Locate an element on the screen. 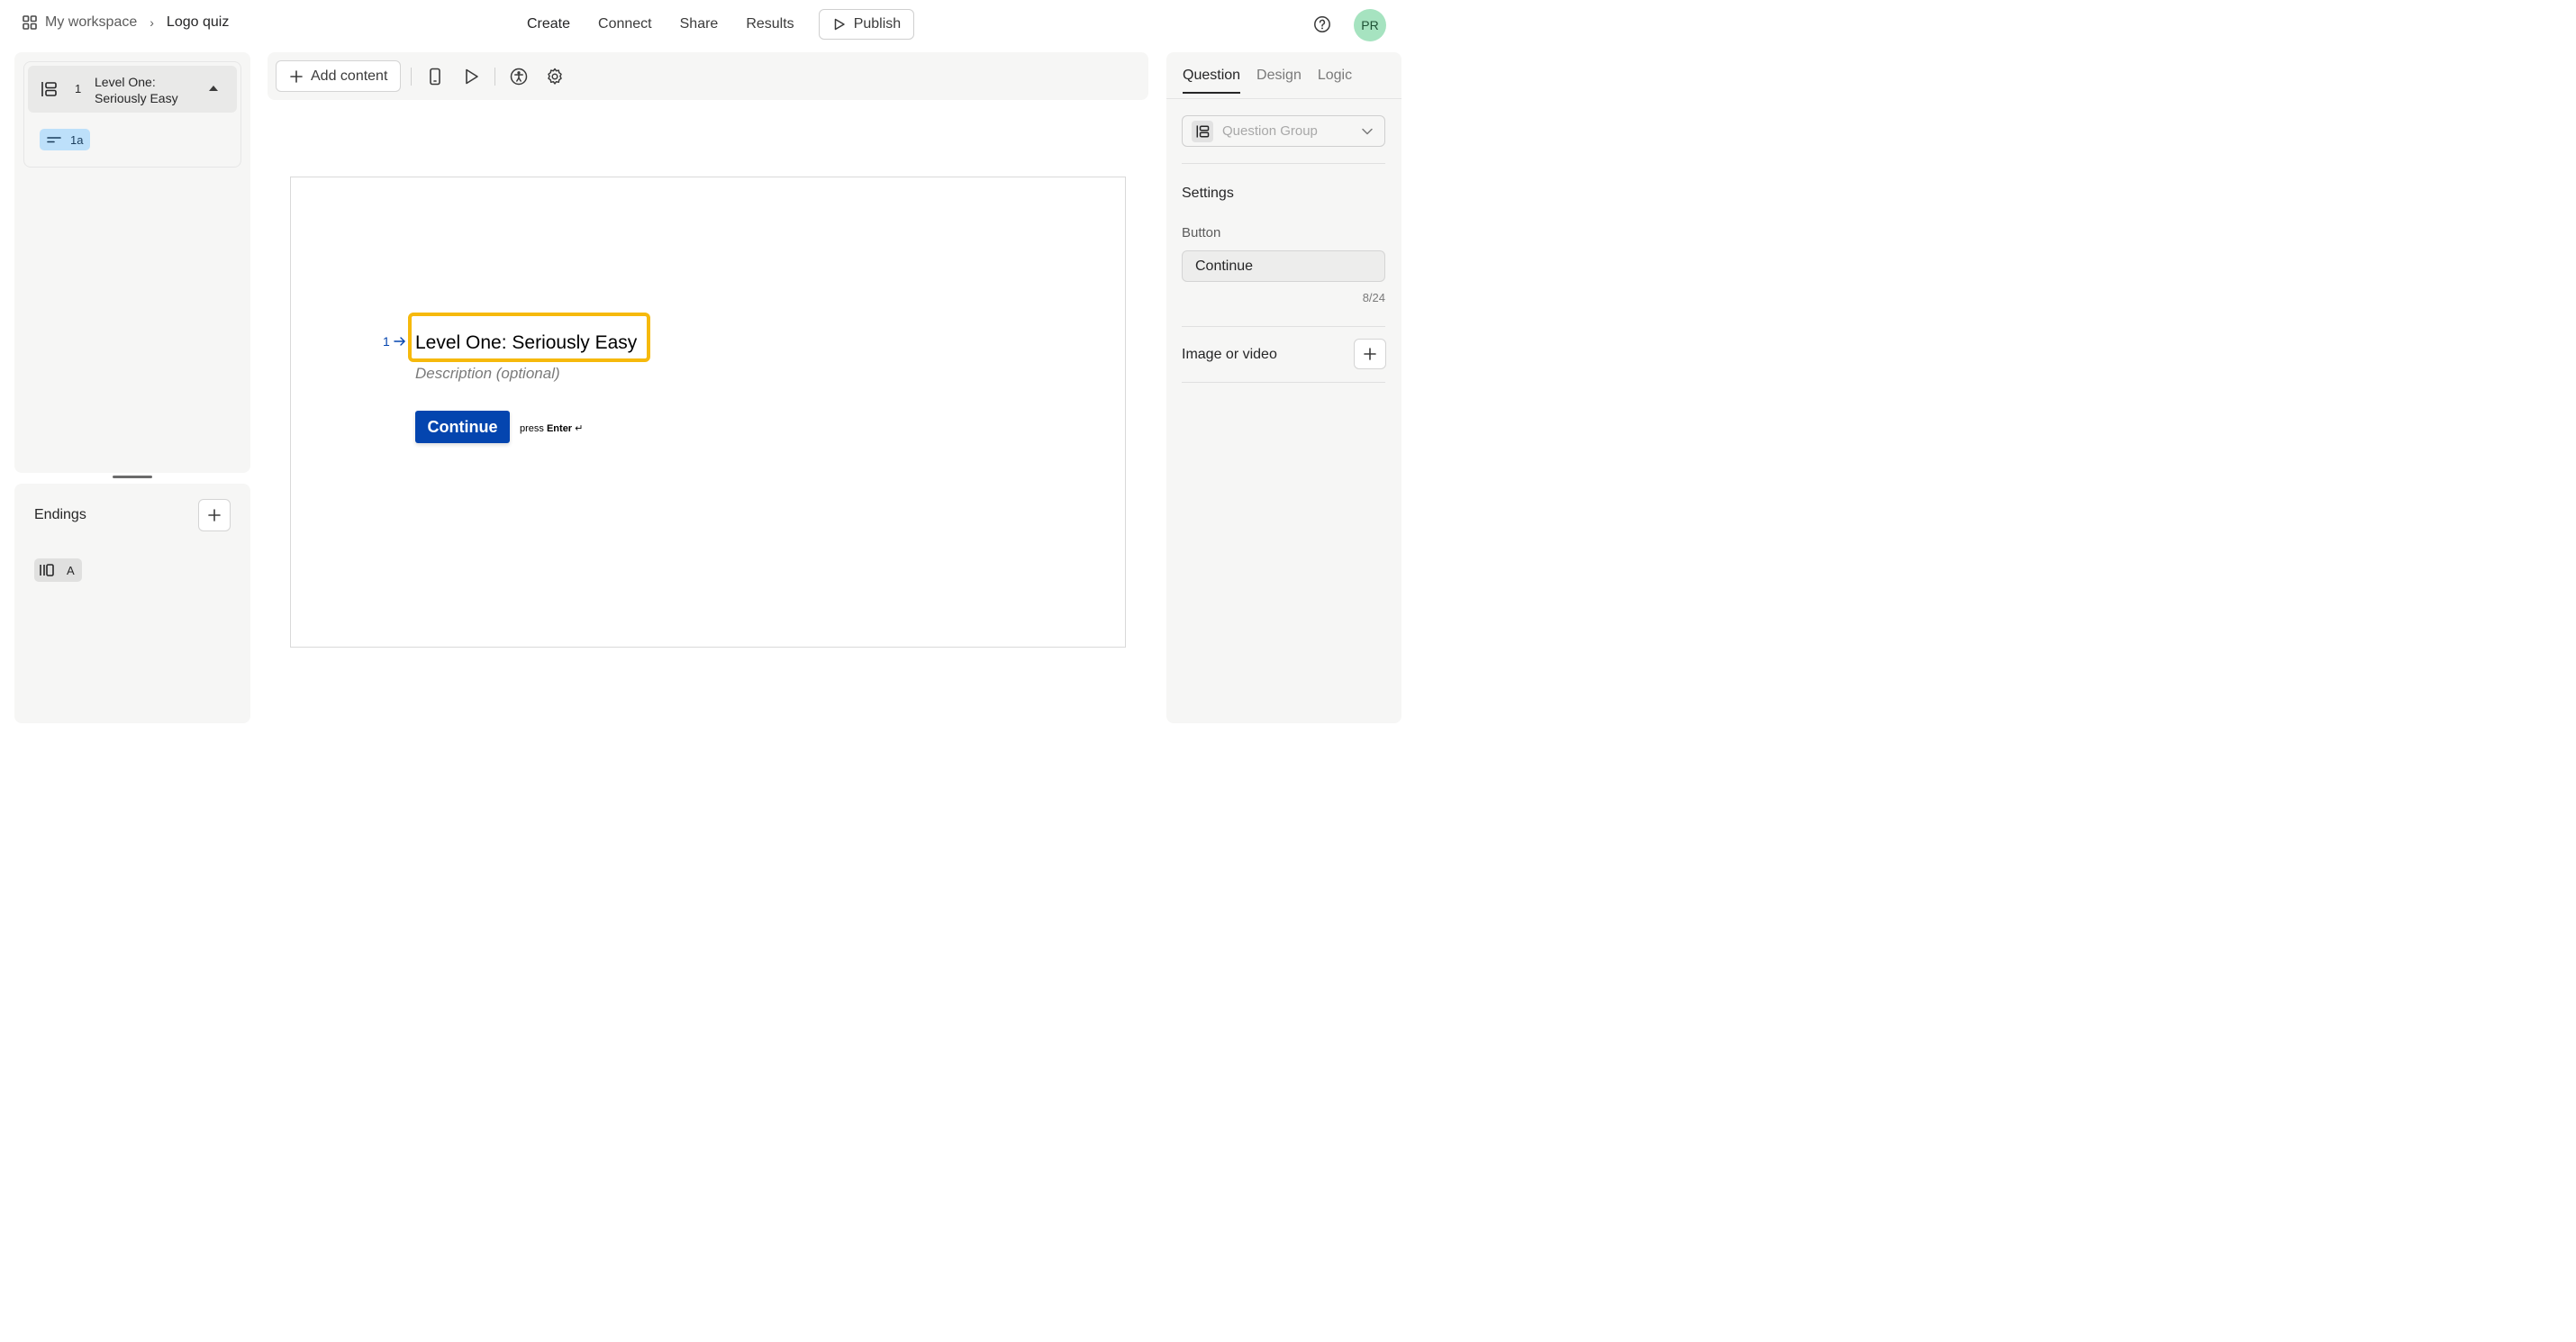  press-enter-hint: press Enter ↵ is located at coordinates (551, 428).